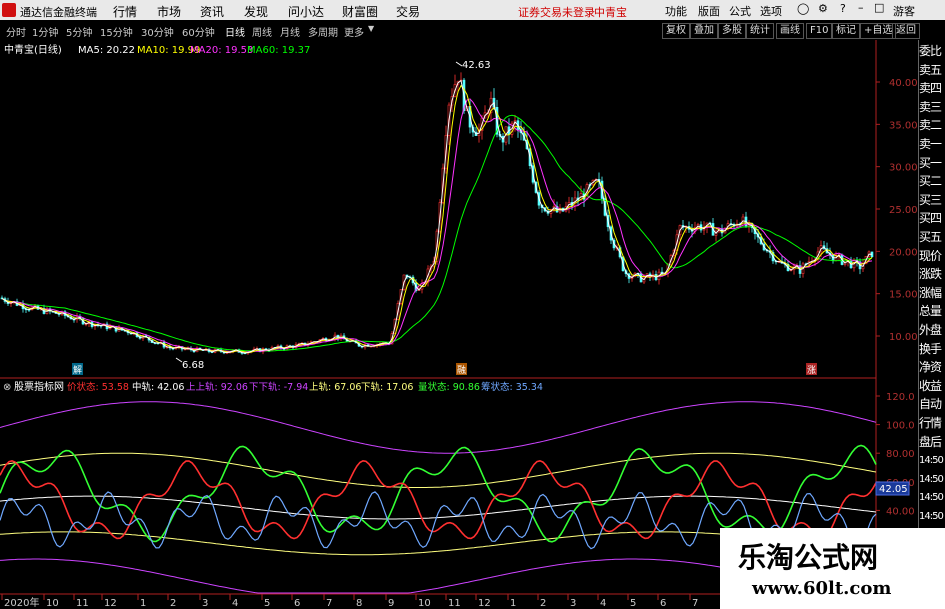 This screenshot has width=945, height=609. What do you see at coordinates (932, 218) in the screenshot?
I see `side-panel-item: 买四` at bounding box center [932, 218].